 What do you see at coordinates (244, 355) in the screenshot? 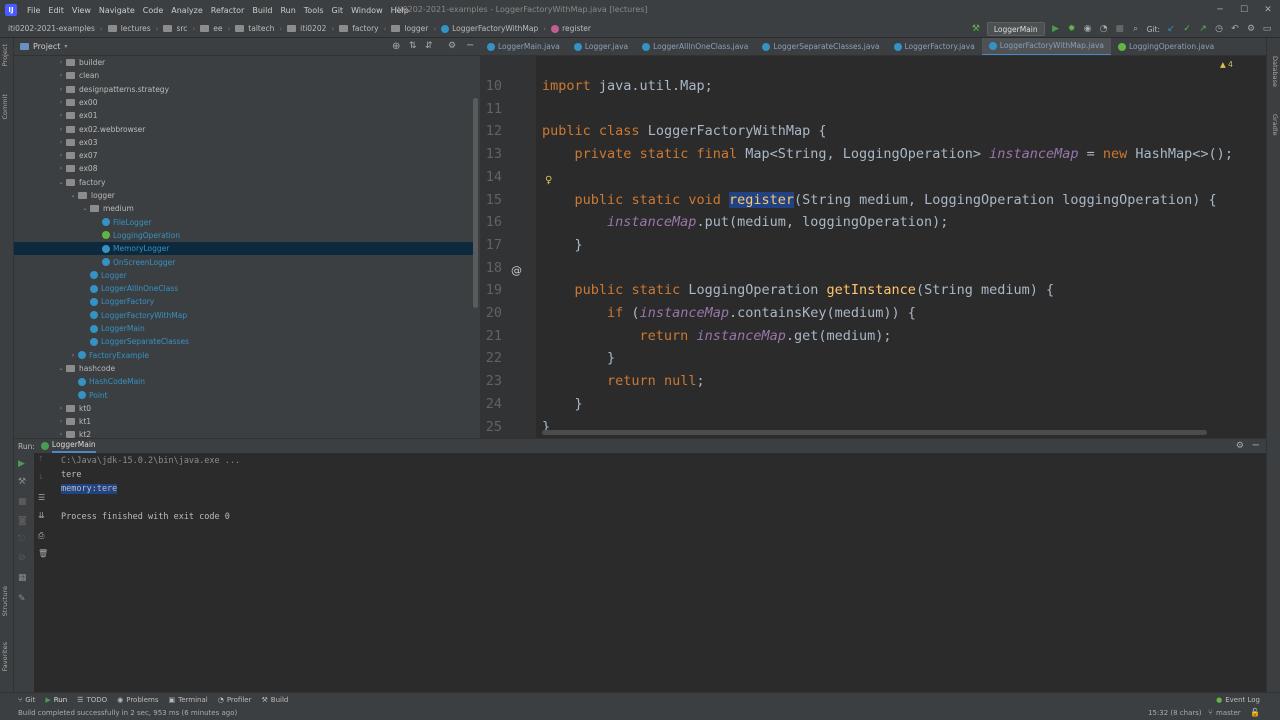
I see `tree-item-factoryexample: › FactoryExample` at bounding box center [244, 355].